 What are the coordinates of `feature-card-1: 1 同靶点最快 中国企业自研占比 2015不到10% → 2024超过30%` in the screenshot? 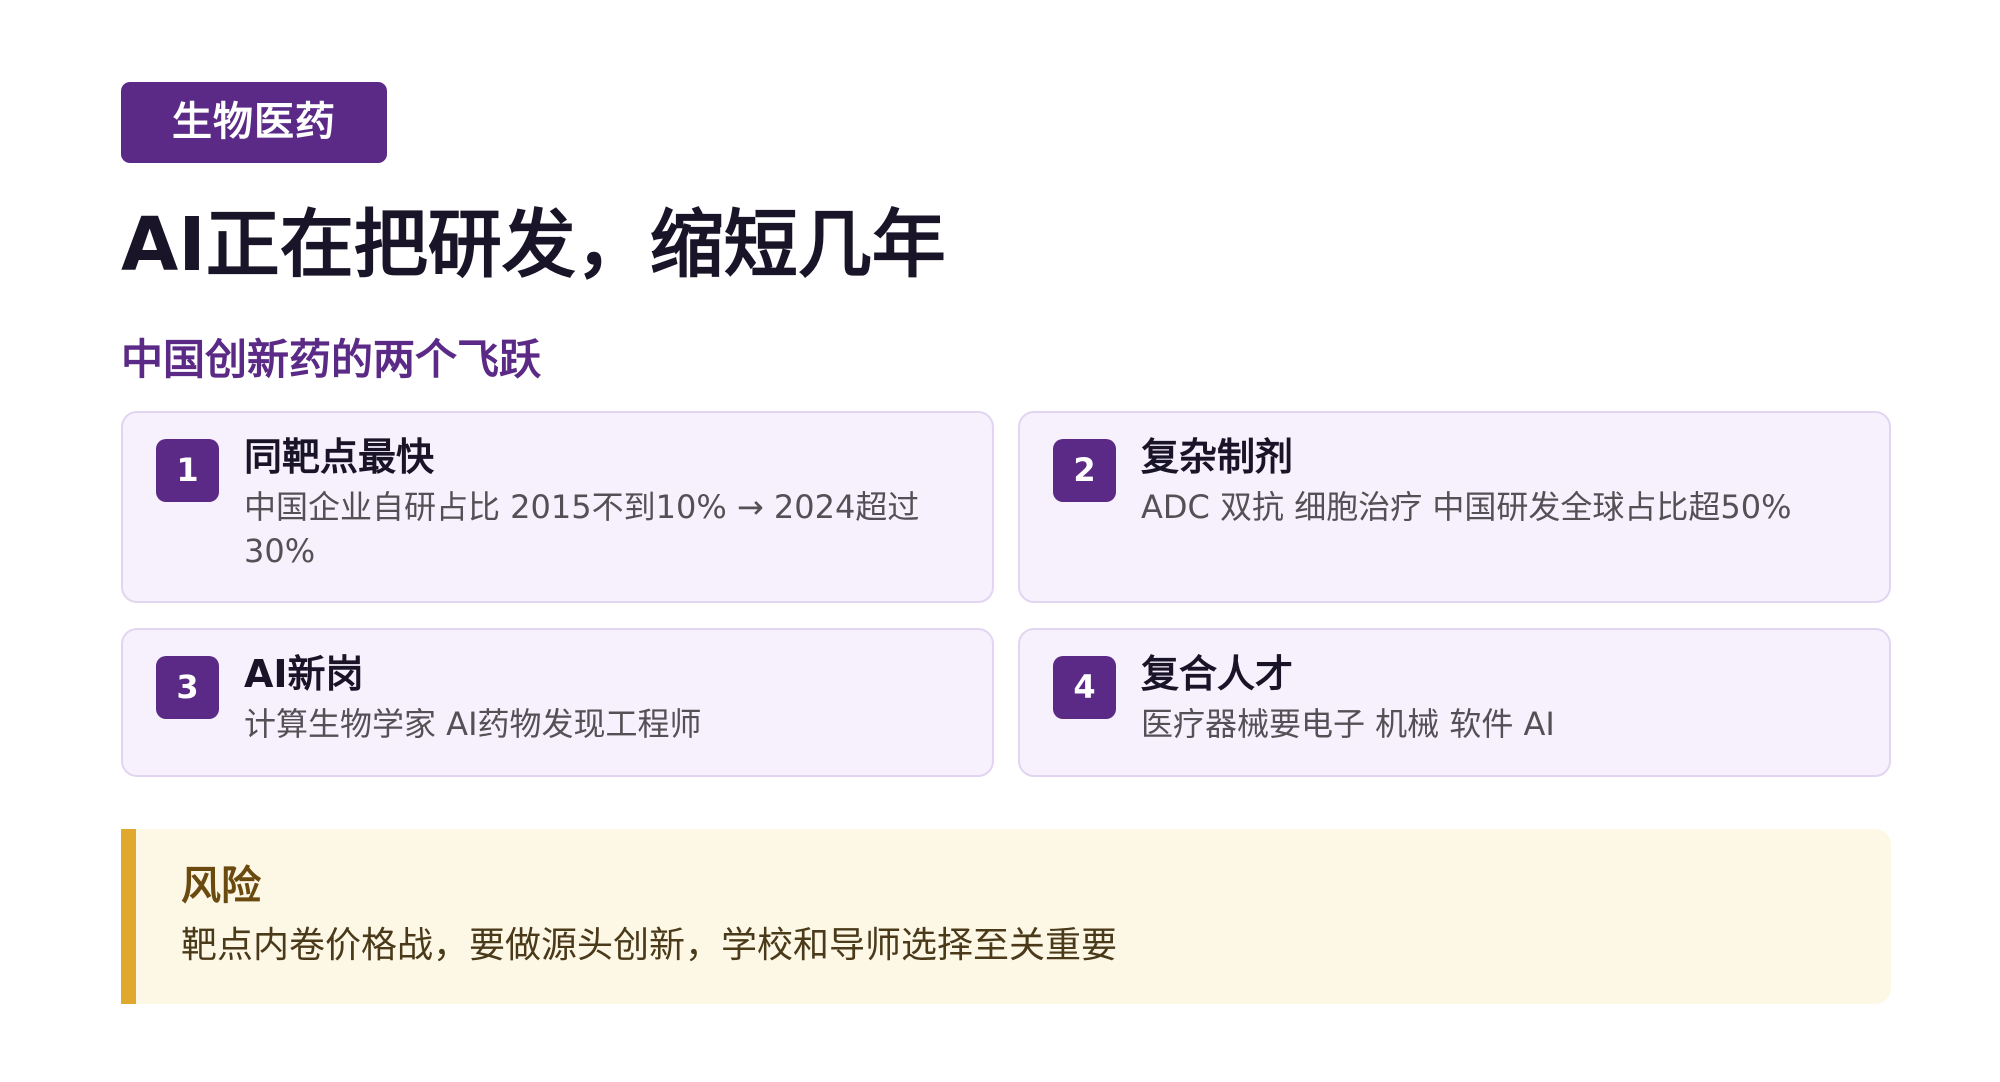 It's located at (557, 507).